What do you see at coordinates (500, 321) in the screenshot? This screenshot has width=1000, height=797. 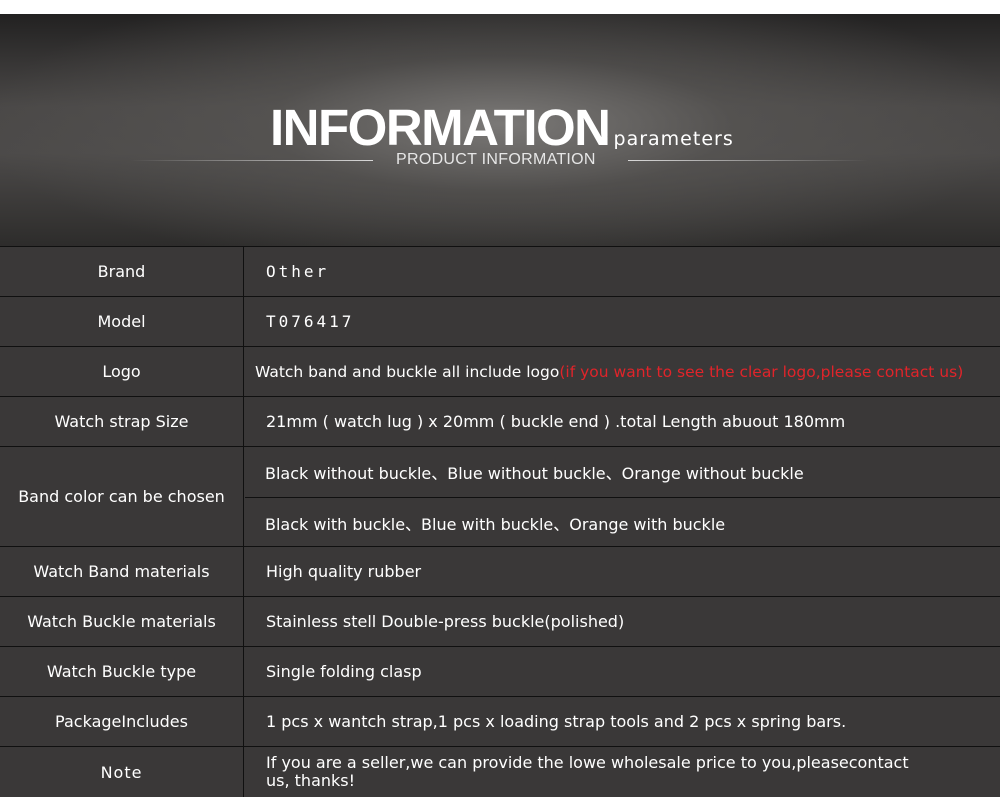 I see `row-model: Model T076417` at bounding box center [500, 321].